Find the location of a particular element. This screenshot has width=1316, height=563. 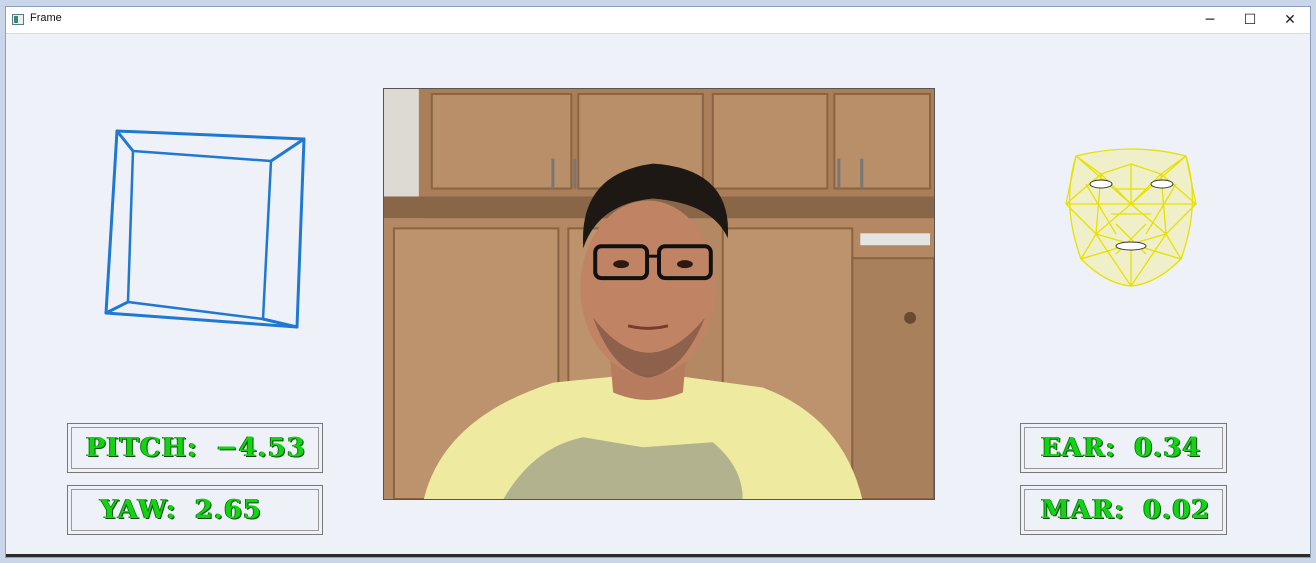

face-mesh is located at coordinates (1131, 218).